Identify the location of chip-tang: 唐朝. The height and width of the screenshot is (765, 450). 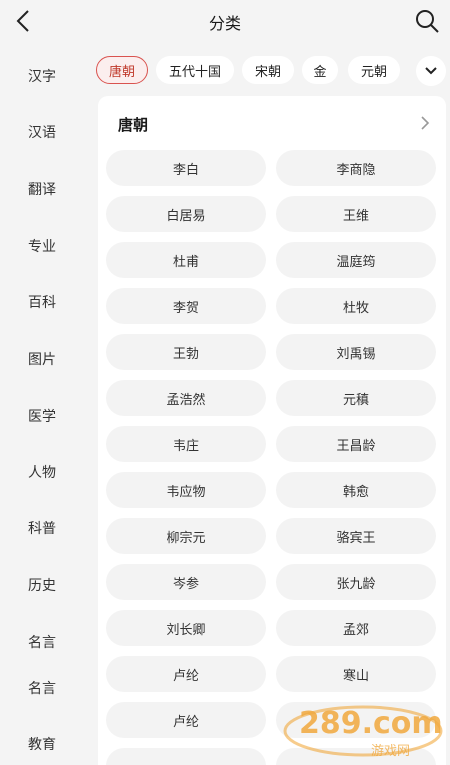
(122, 70).